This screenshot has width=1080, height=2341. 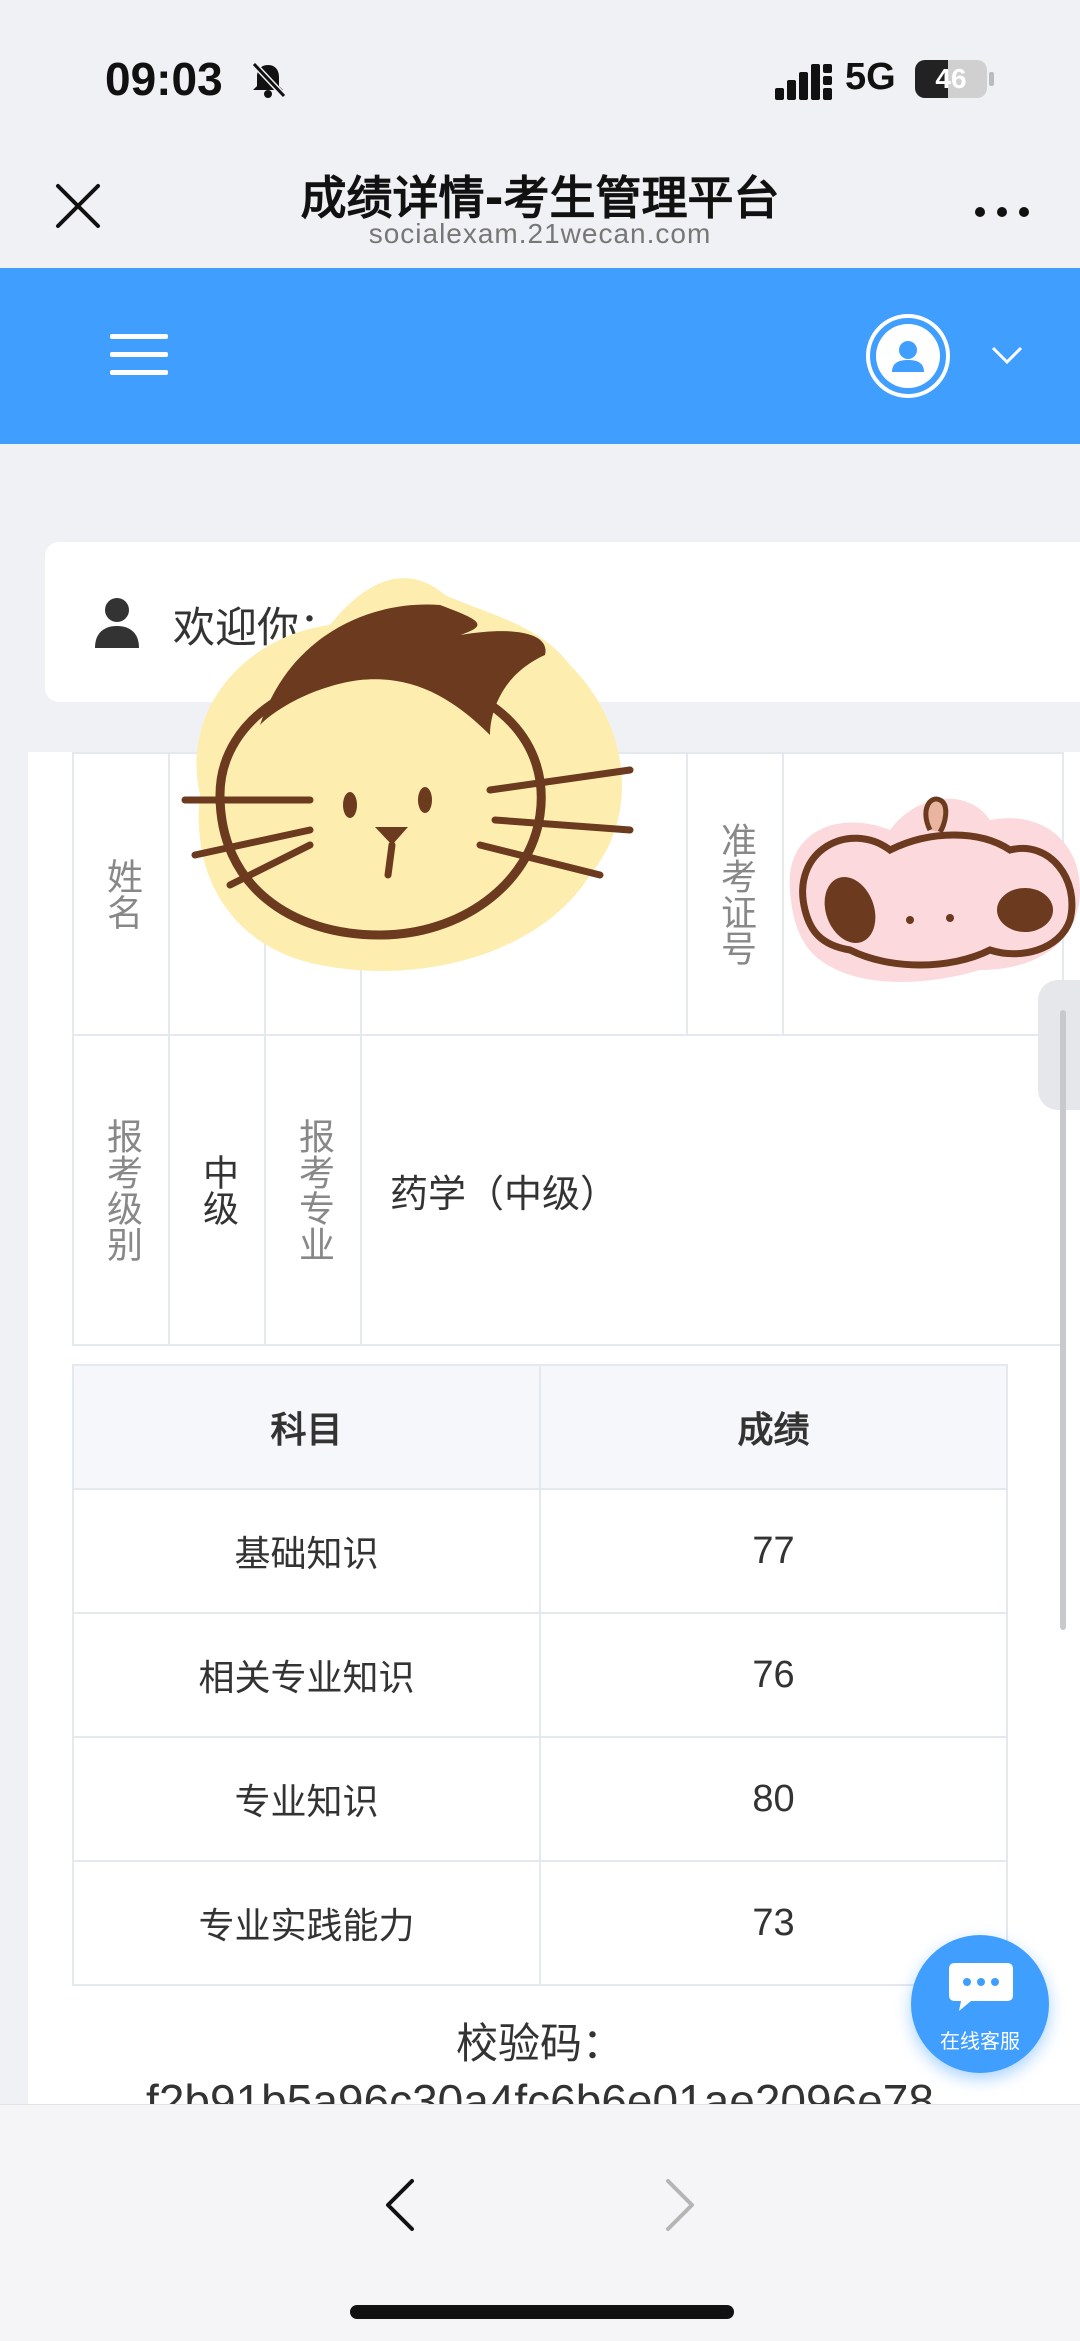 I want to click on browser-toolbar, so click(x=540, y=2222).